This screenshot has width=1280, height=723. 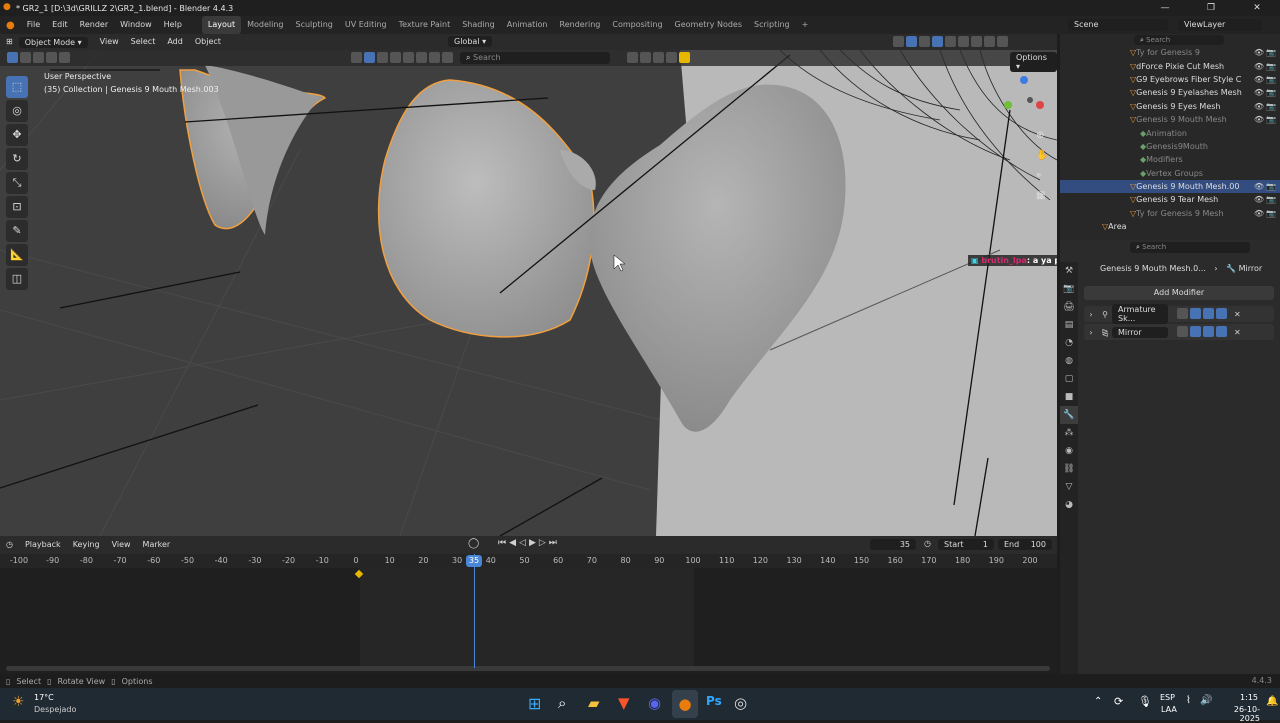 I want to click on add-modifier-button: Add Modifier, so click(x=1179, y=293).